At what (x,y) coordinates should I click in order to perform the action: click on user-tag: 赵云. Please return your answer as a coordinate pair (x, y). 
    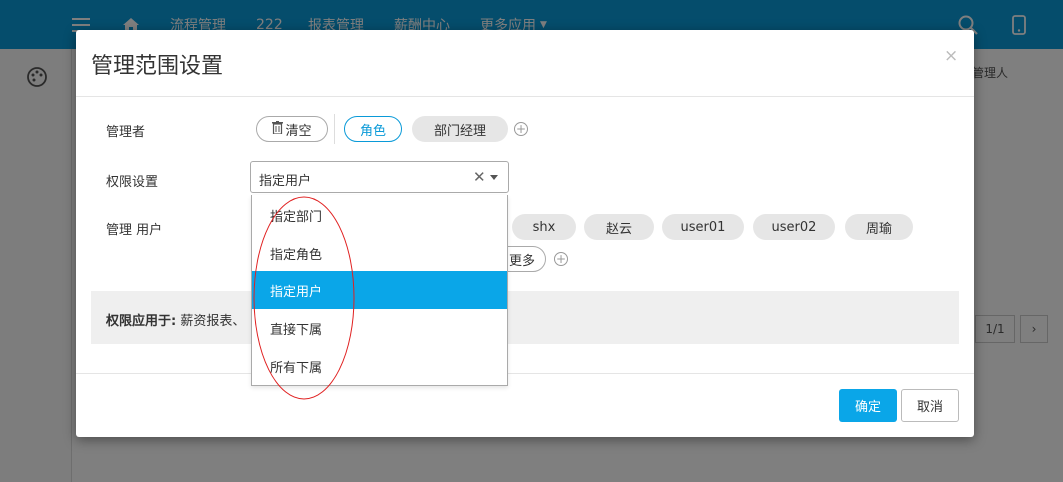
    Looking at the image, I should click on (619, 227).